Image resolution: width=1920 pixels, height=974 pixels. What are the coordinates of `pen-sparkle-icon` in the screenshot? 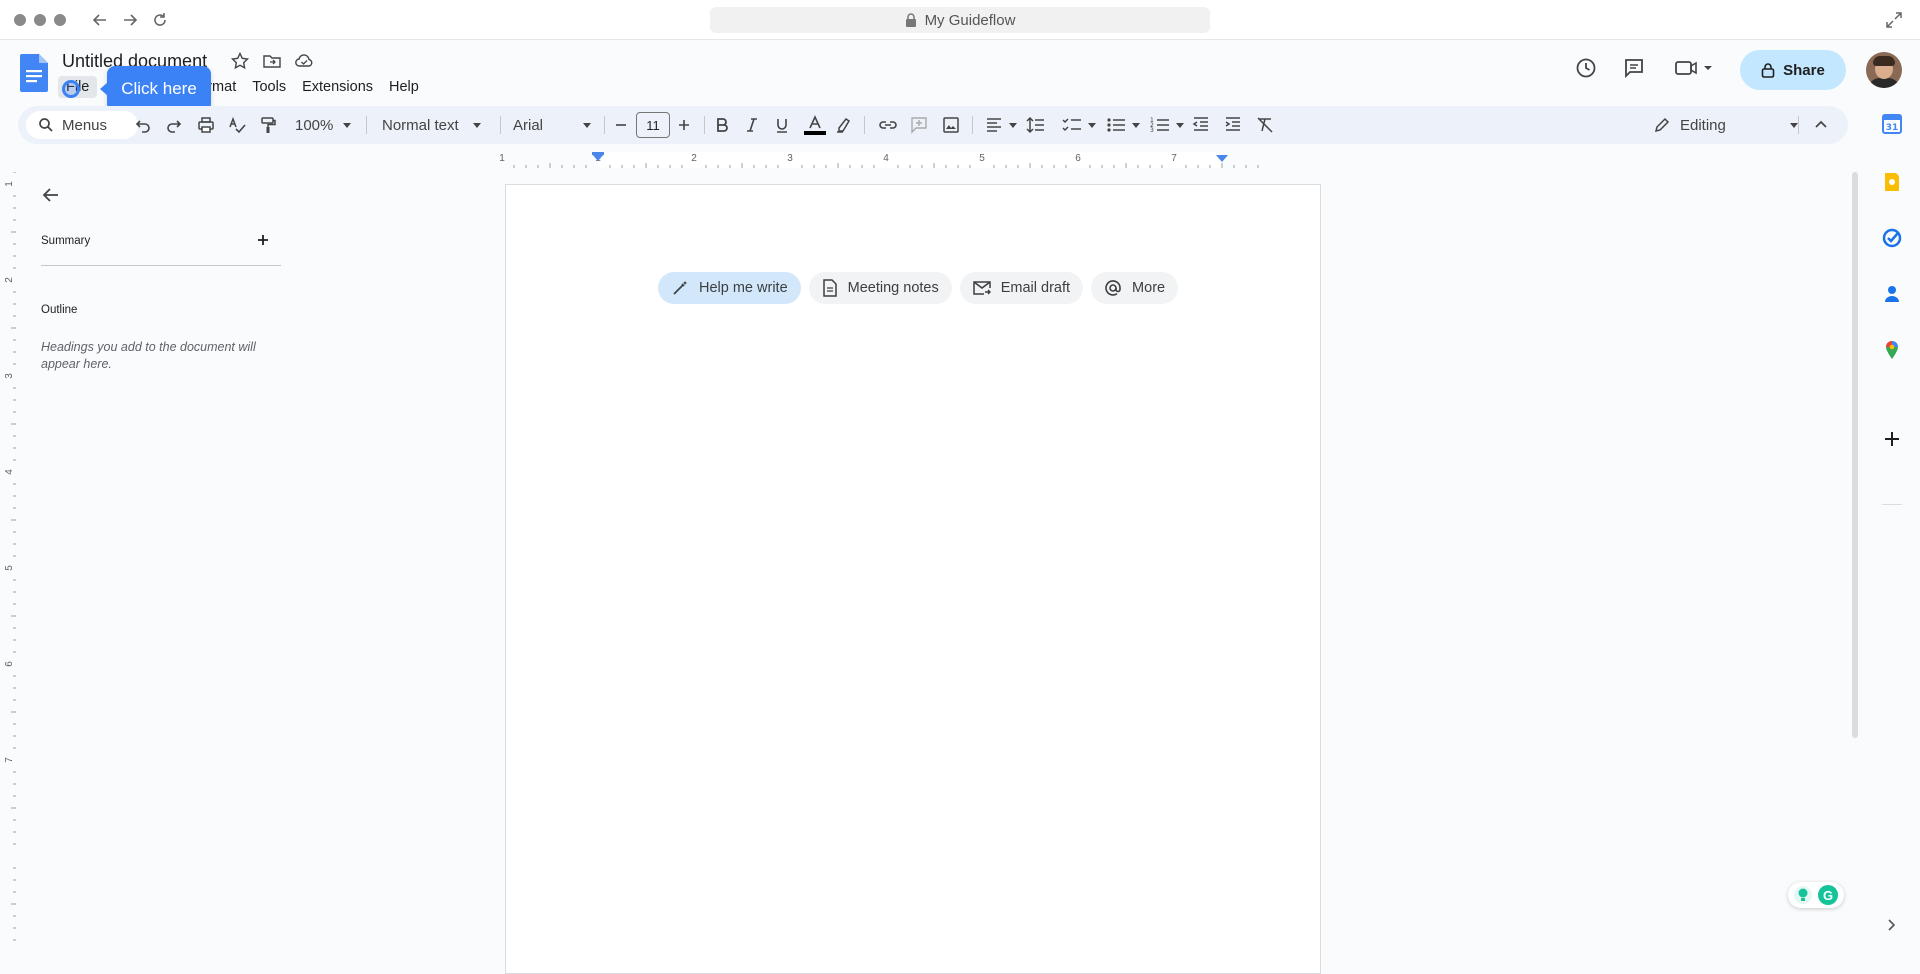 It's located at (680, 288).